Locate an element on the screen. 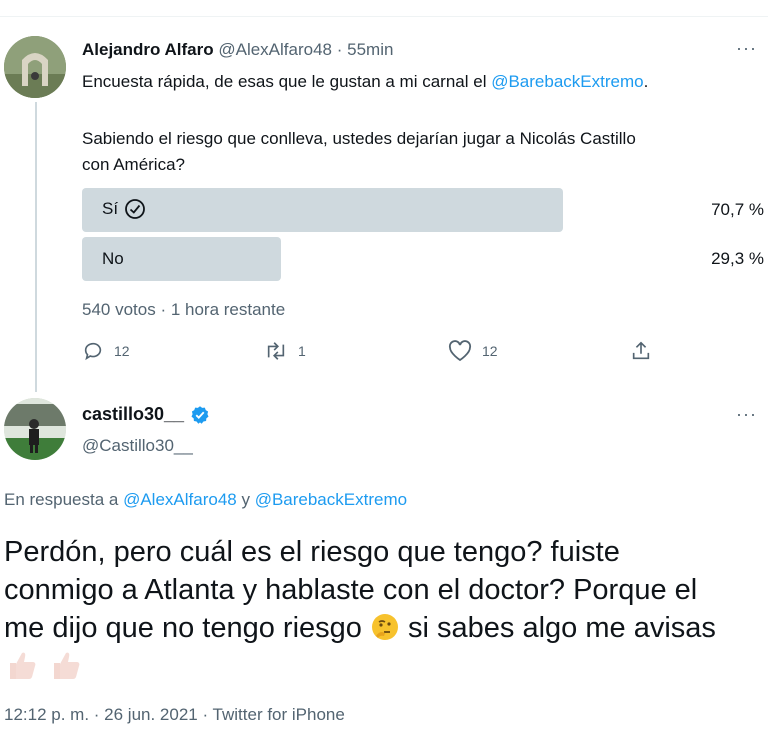  poll-option-label: No is located at coordinates (113, 258).